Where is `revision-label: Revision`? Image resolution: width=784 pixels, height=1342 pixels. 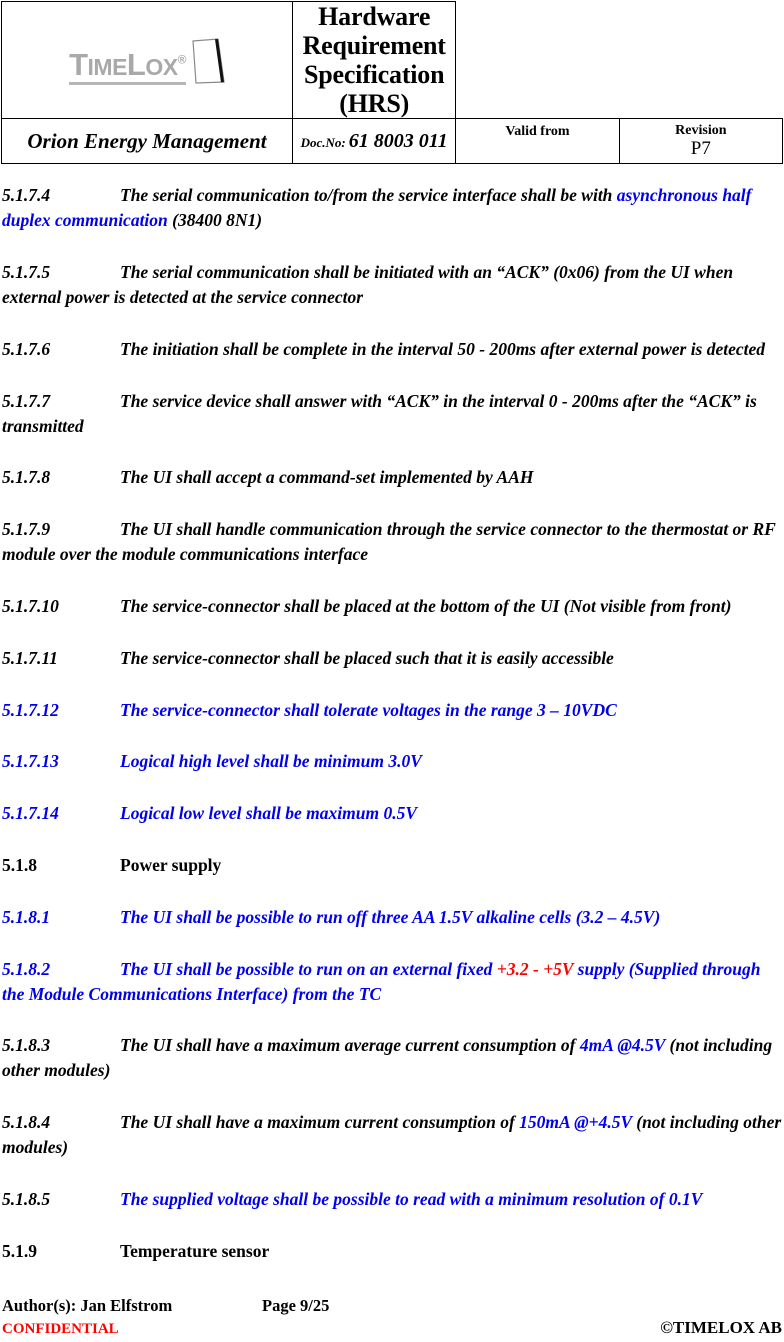
revision-label: Revision is located at coordinates (701, 131).